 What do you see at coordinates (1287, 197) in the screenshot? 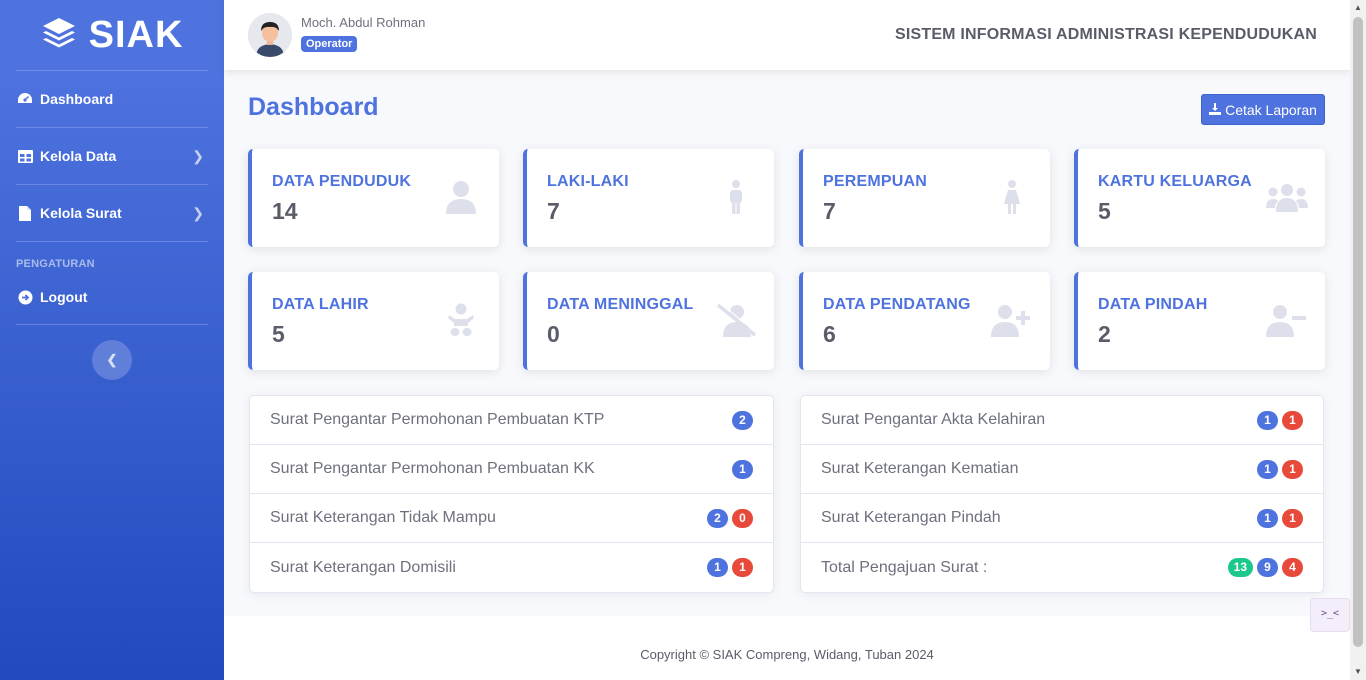
I see `users-icon` at bounding box center [1287, 197].